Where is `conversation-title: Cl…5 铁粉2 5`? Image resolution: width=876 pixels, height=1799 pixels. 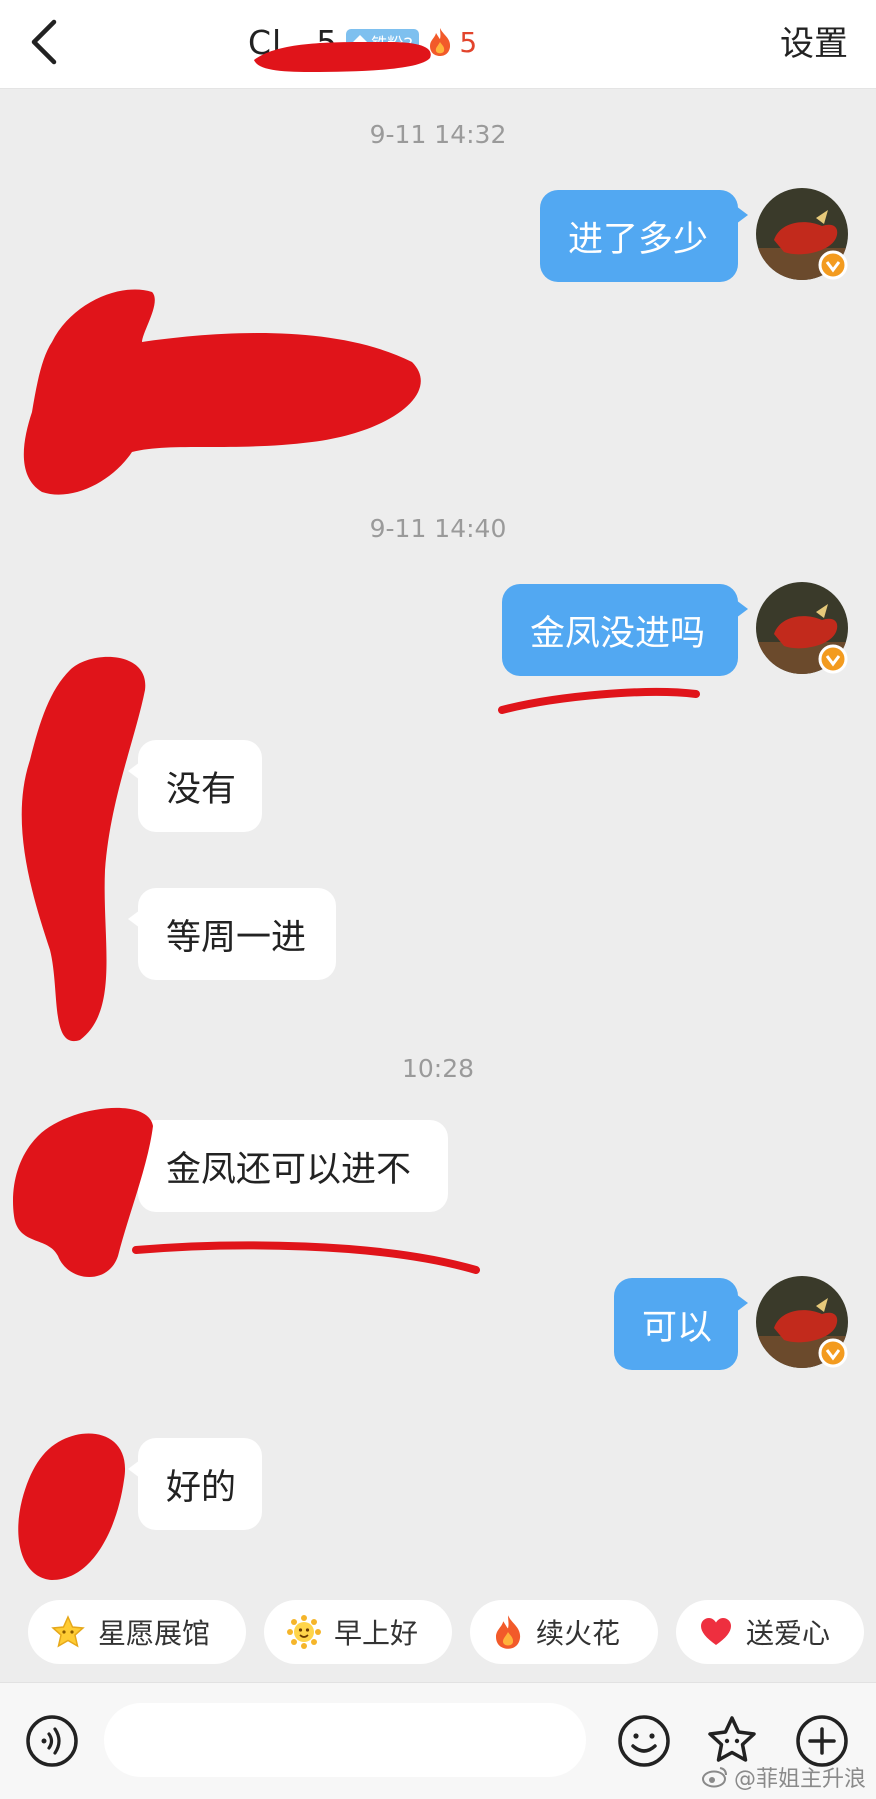
conversation-title: Cl…5 铁粉2 5 is located at coordinates (362, 42).